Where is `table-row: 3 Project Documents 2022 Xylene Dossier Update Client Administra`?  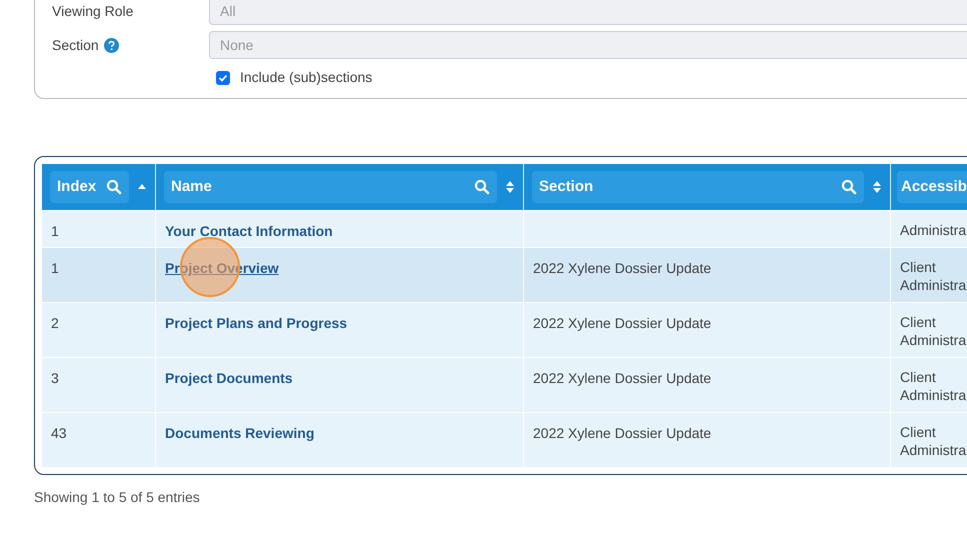 table-row: 3 Project Documents 2022 Xylene Dossier Update Client Administra is located at coordinates (504, 384).